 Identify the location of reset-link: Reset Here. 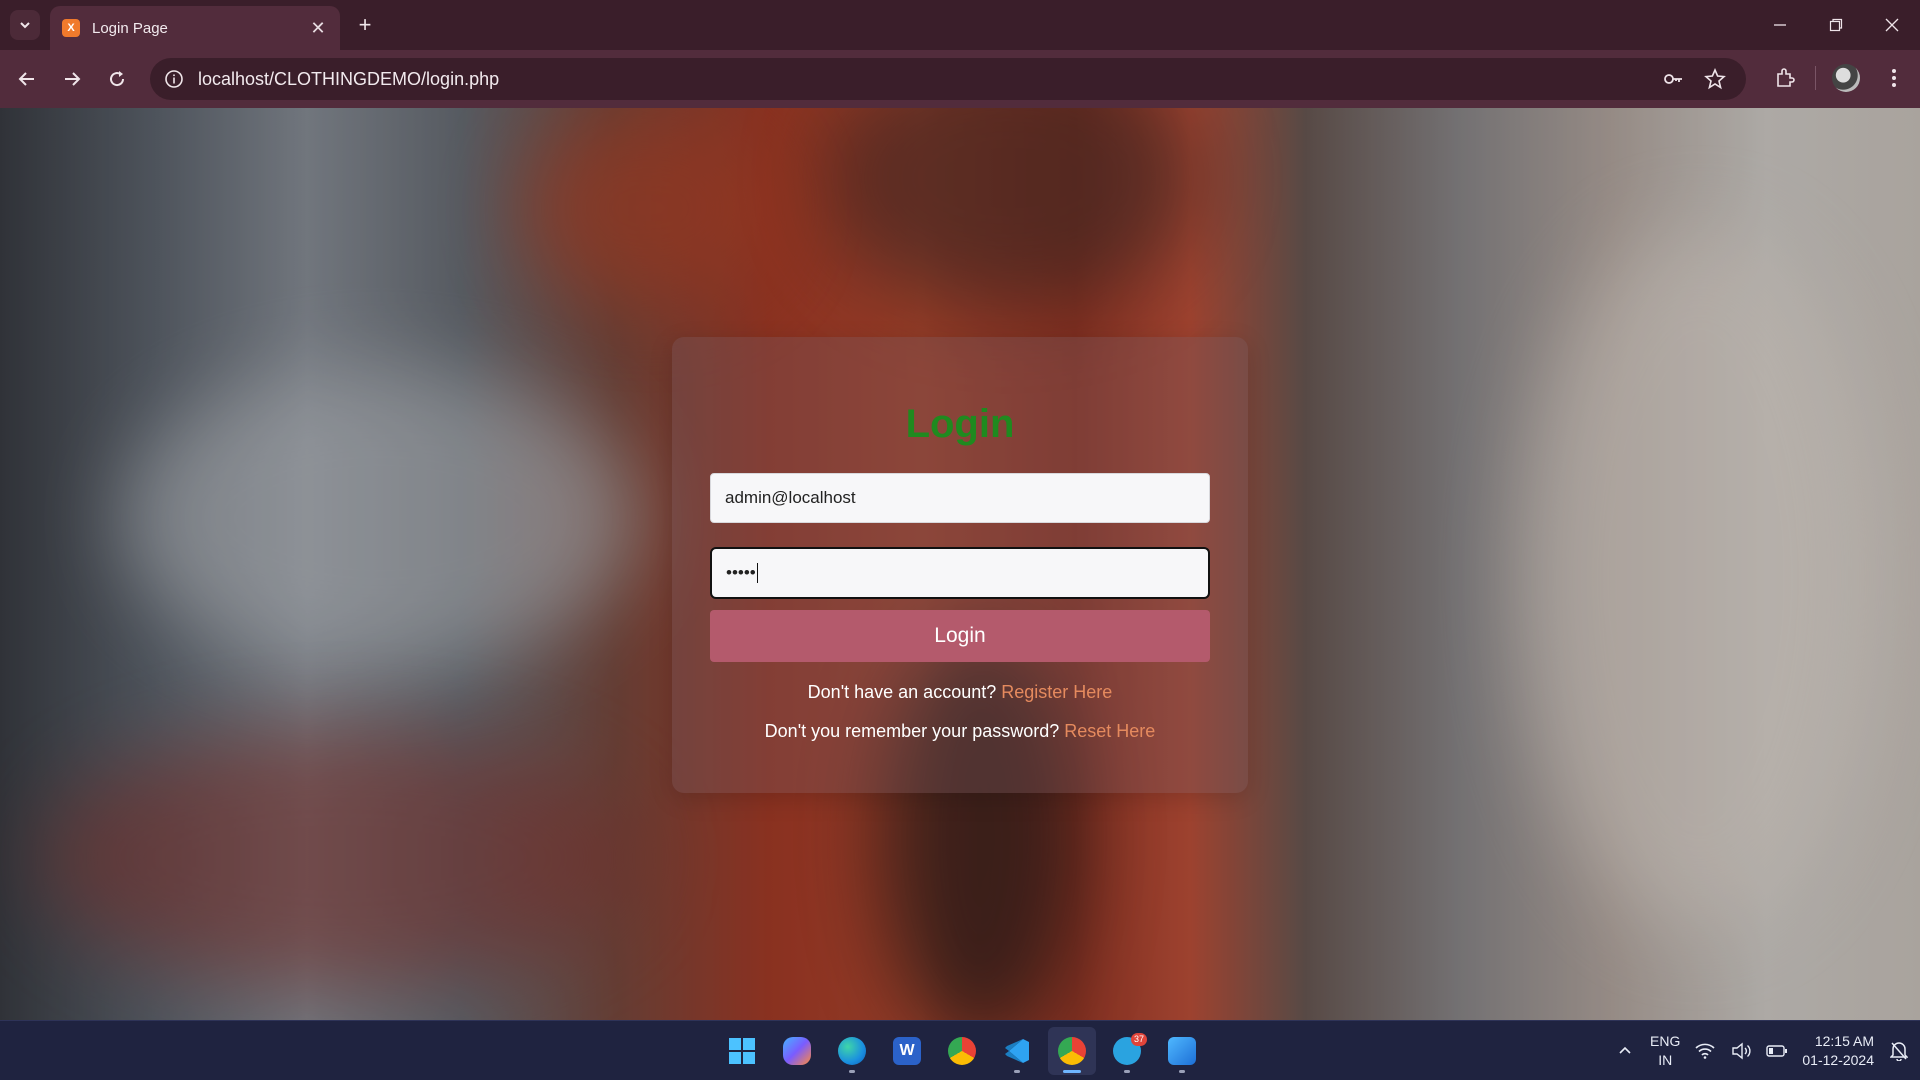
(1109, 731).